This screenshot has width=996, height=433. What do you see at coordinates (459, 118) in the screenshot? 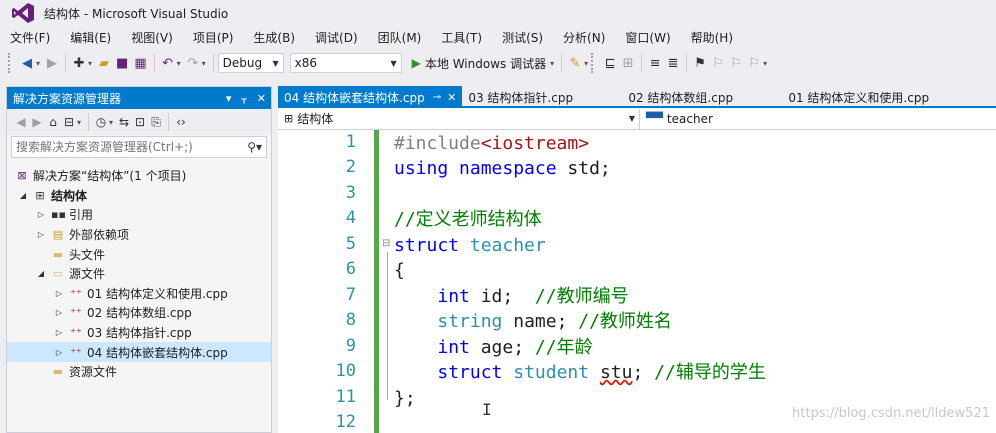
I see `scope-dropdown: ⊞ 结构体 ▼` at bounding box center [459, 118].